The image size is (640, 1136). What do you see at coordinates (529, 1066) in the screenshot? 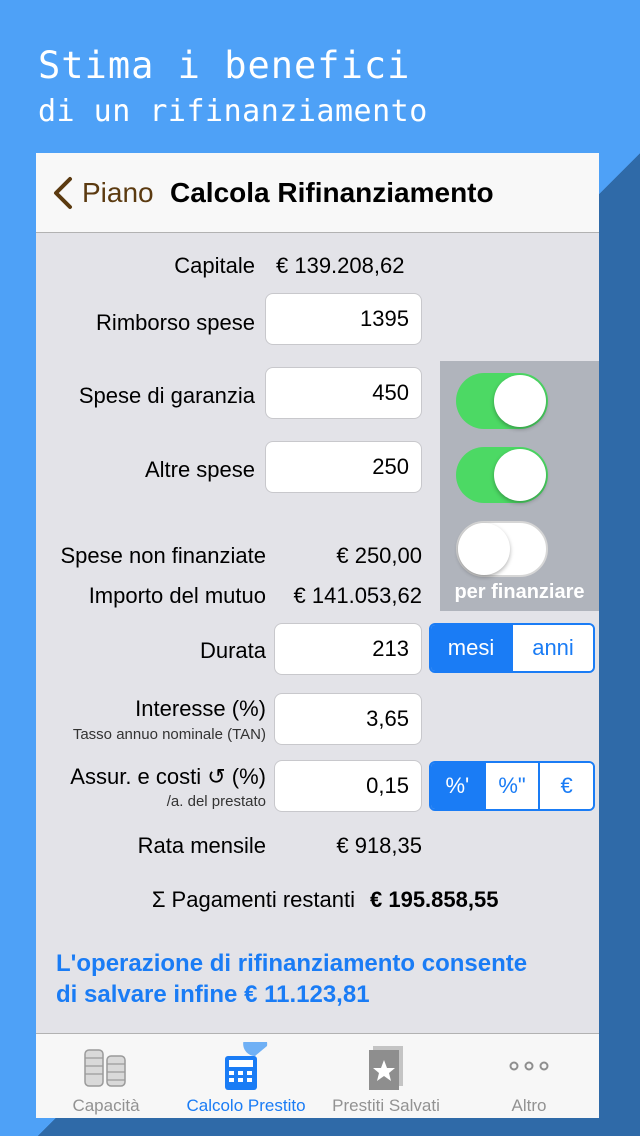
I see `more-icon` at bounding box center [529, 1066].